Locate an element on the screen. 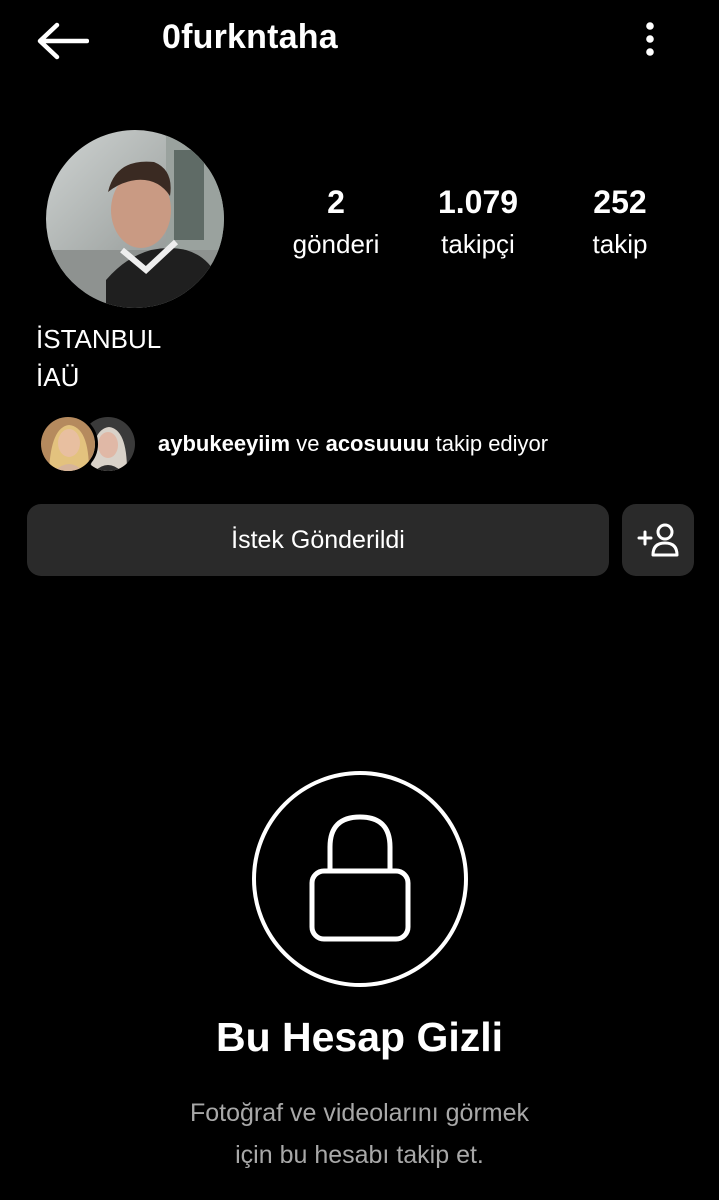  followed-by-text: aybukeeyiim ve acosuuuu takip ediyor is located at coordinates (353, 444).